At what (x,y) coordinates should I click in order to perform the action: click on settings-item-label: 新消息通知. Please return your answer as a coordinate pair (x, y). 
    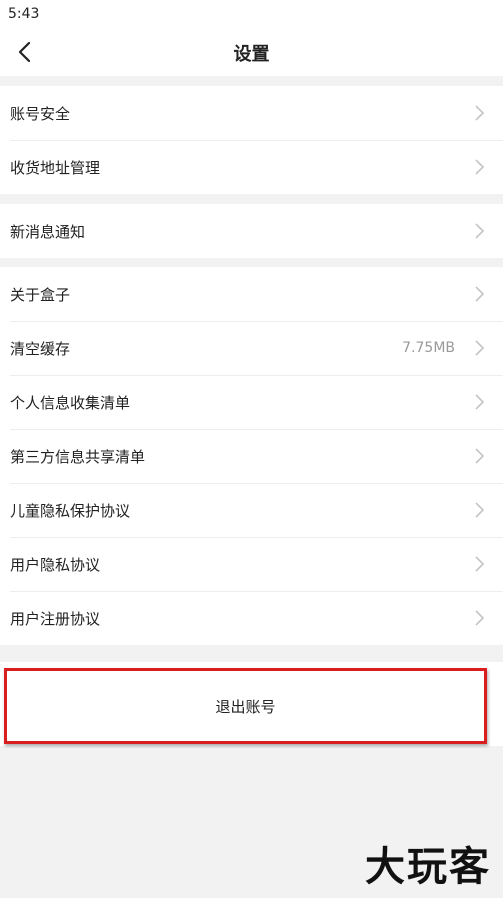
    Looking at the image, I should click on (48, 231).